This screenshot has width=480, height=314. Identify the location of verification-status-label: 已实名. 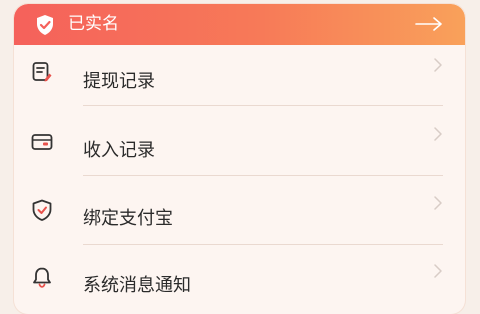
(93, 24).